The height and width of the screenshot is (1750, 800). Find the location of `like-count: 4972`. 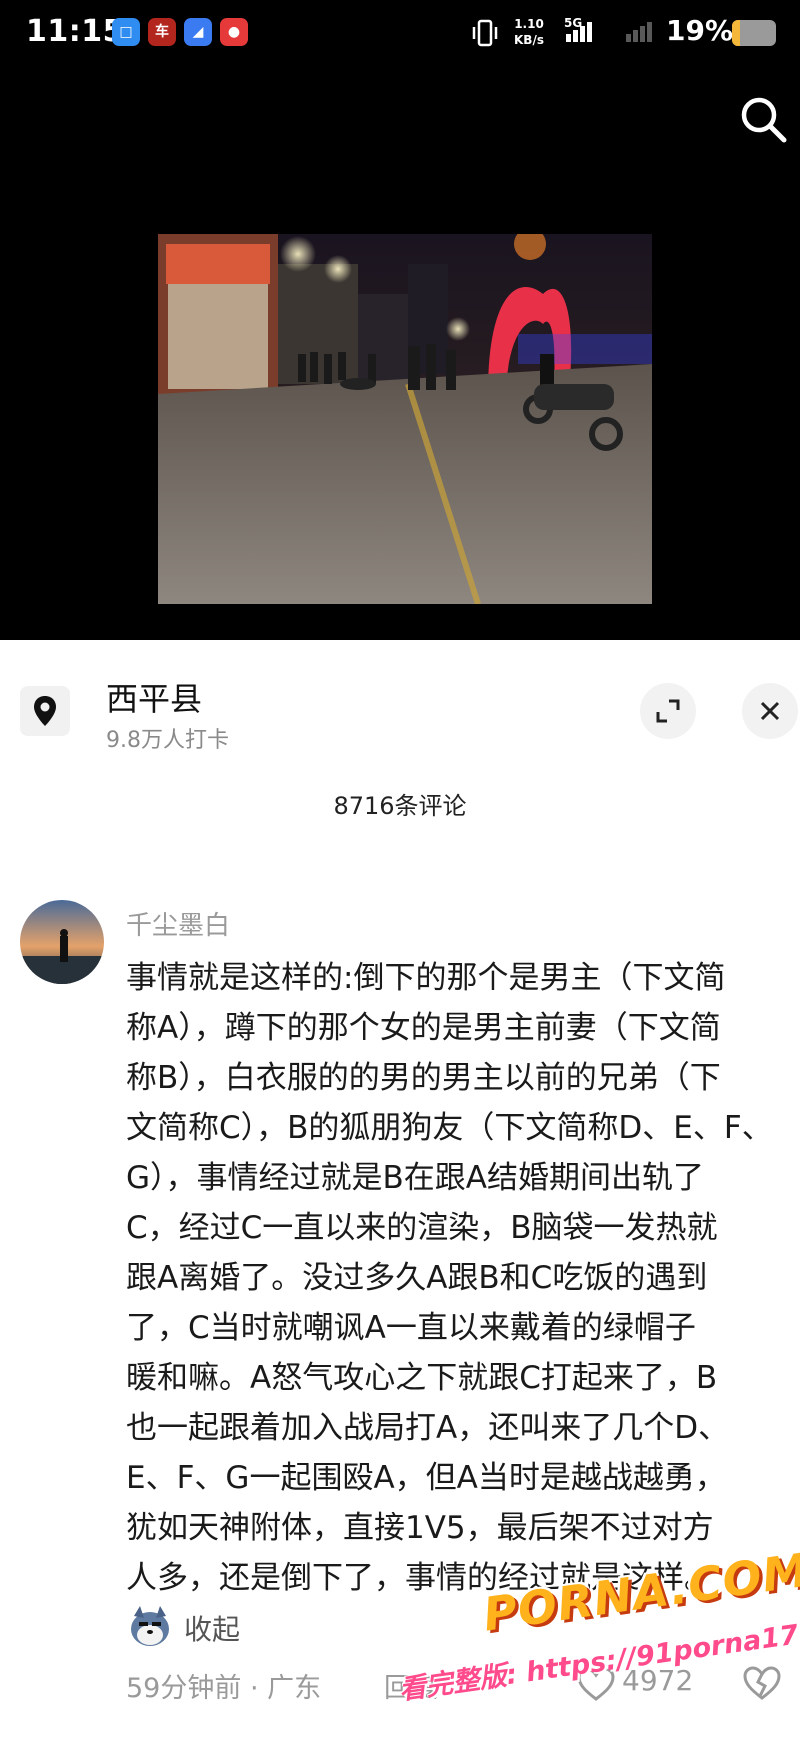

like-count: 4972 is located at coordinates (658, 1680).